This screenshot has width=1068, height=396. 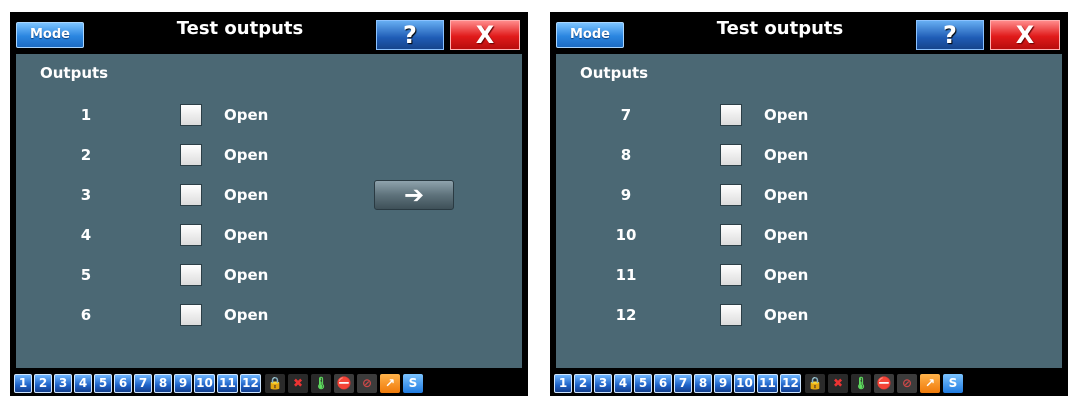 What do you see at coordinates (706, 236) in the screenshot?
I see `output-row: 10 Open` at bounding box center [706, 236].